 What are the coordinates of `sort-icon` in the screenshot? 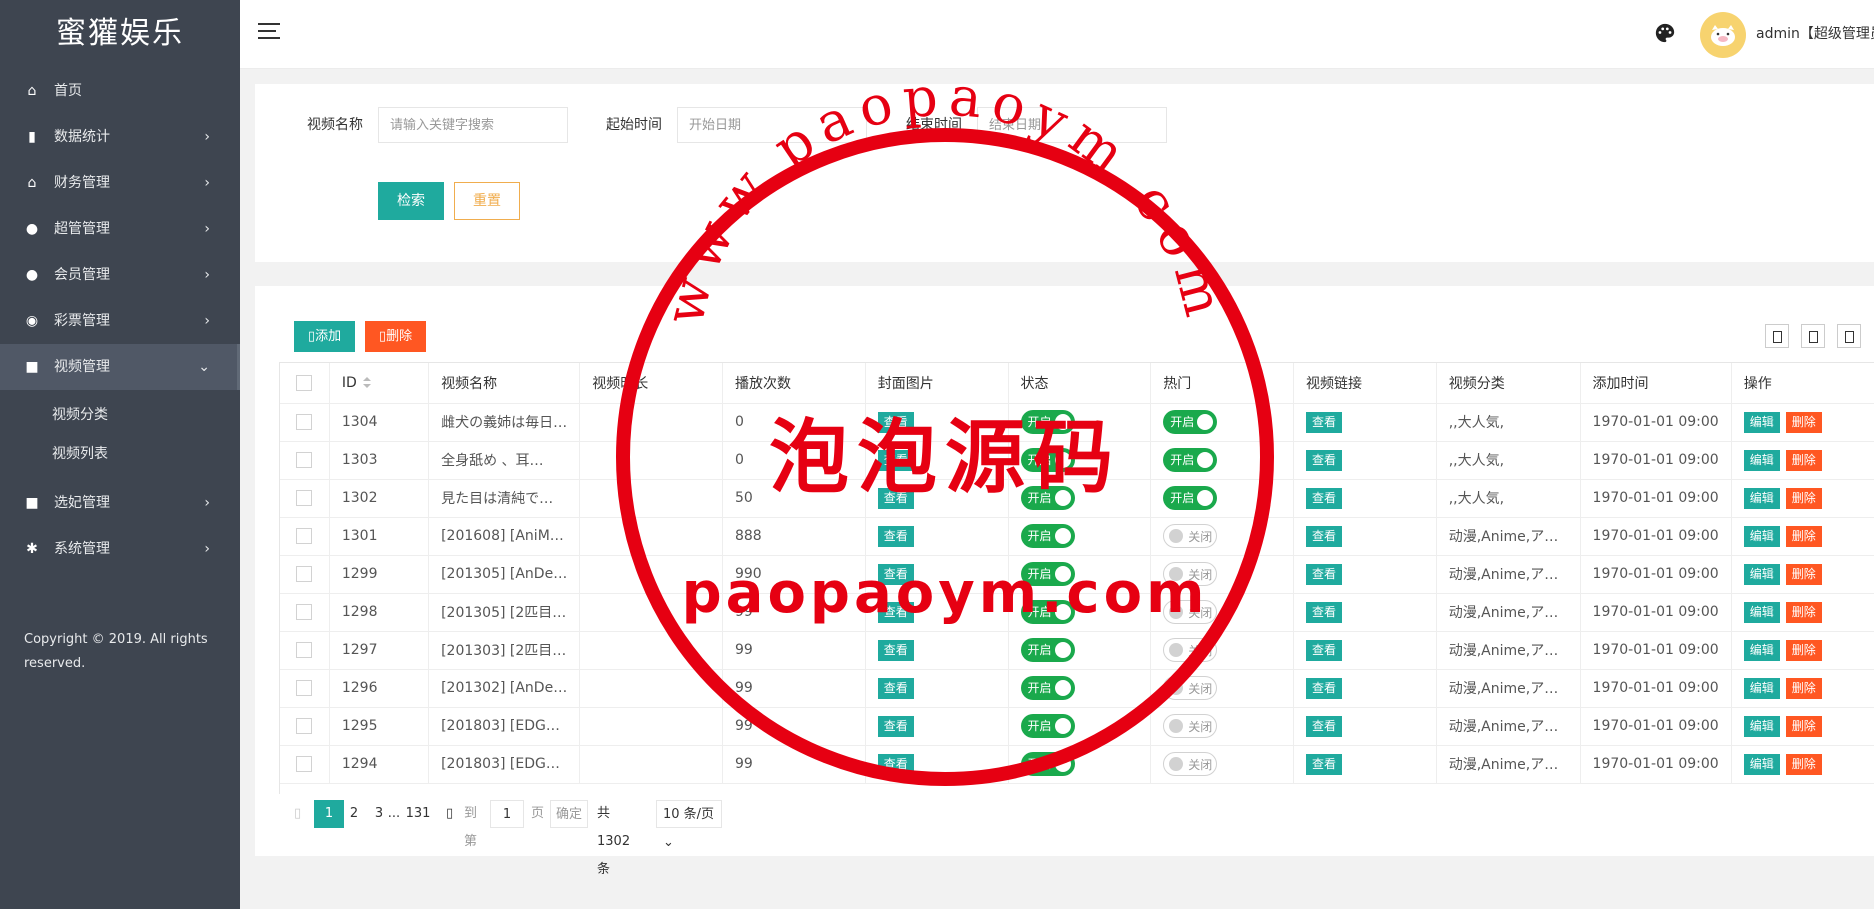 It's located at (366, 382).